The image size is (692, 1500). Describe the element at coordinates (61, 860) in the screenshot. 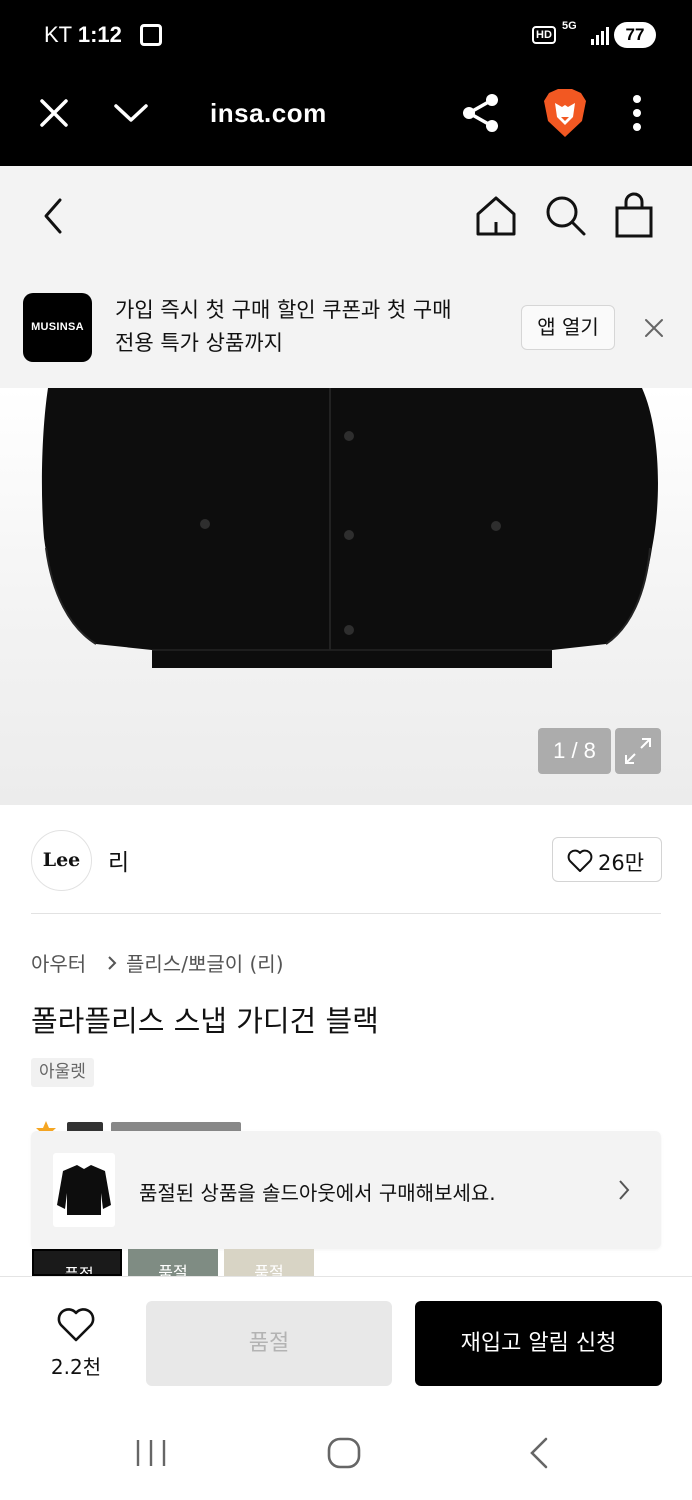

I see `brand-logo: Lee` at that location.